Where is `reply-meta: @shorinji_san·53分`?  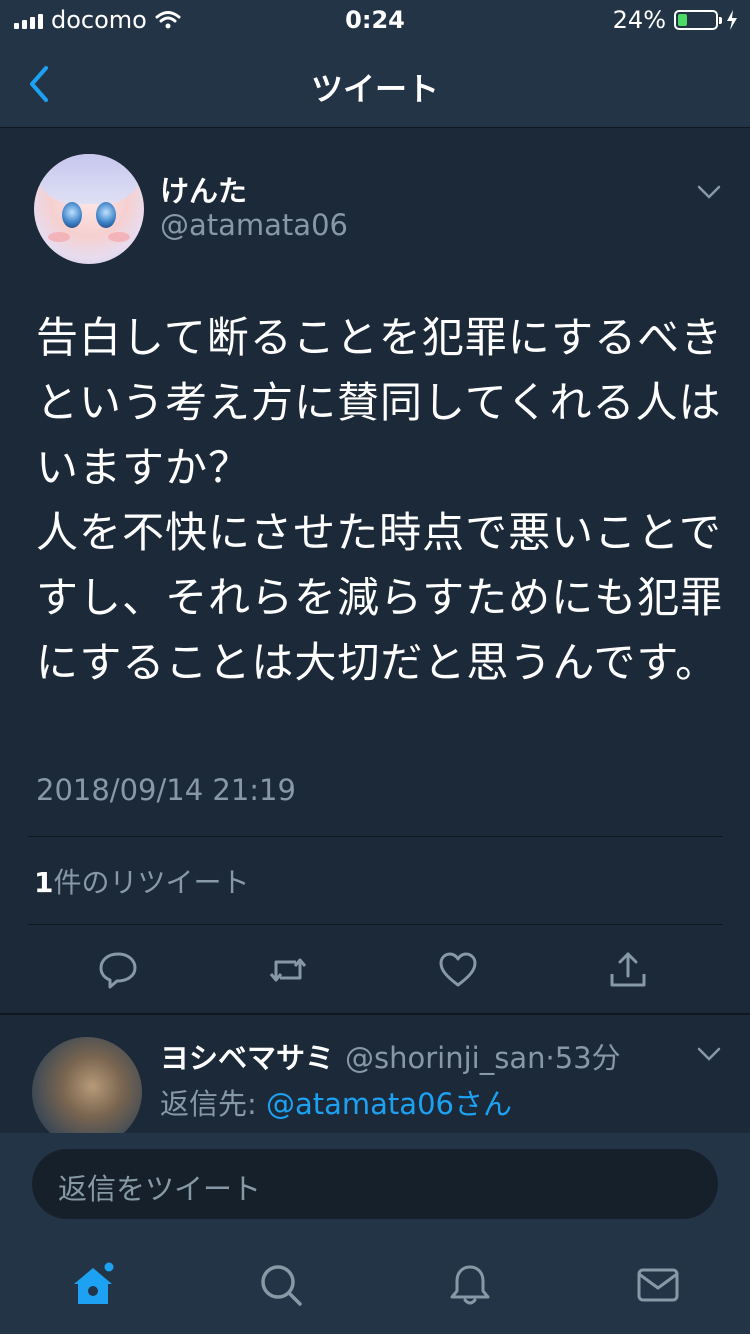
reply-meta: @shorinji_san·53分 is located at coordinates (483, 1056).